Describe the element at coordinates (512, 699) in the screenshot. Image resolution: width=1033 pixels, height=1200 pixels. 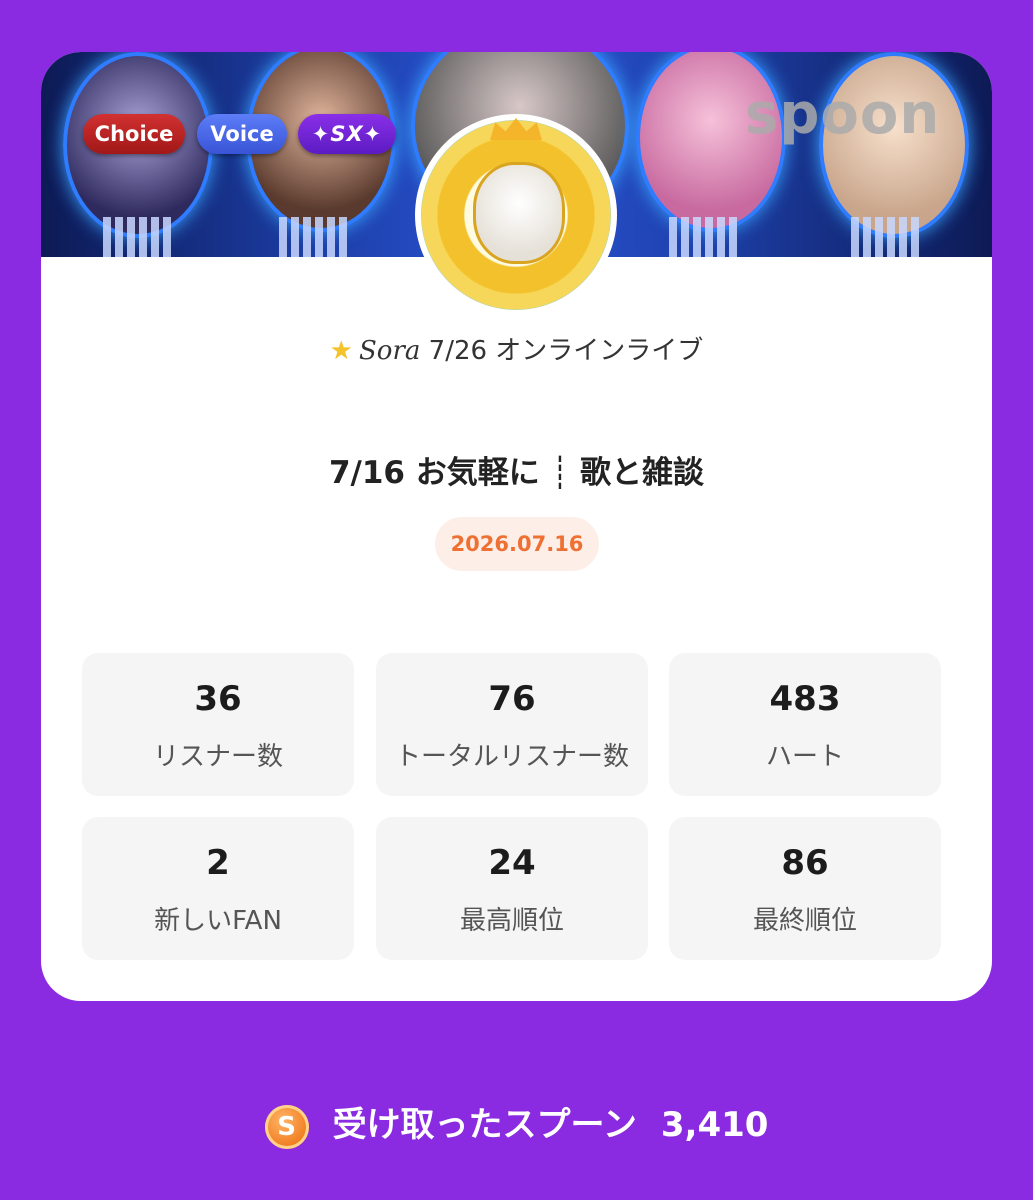
I see `stat-value: 76` at that location.